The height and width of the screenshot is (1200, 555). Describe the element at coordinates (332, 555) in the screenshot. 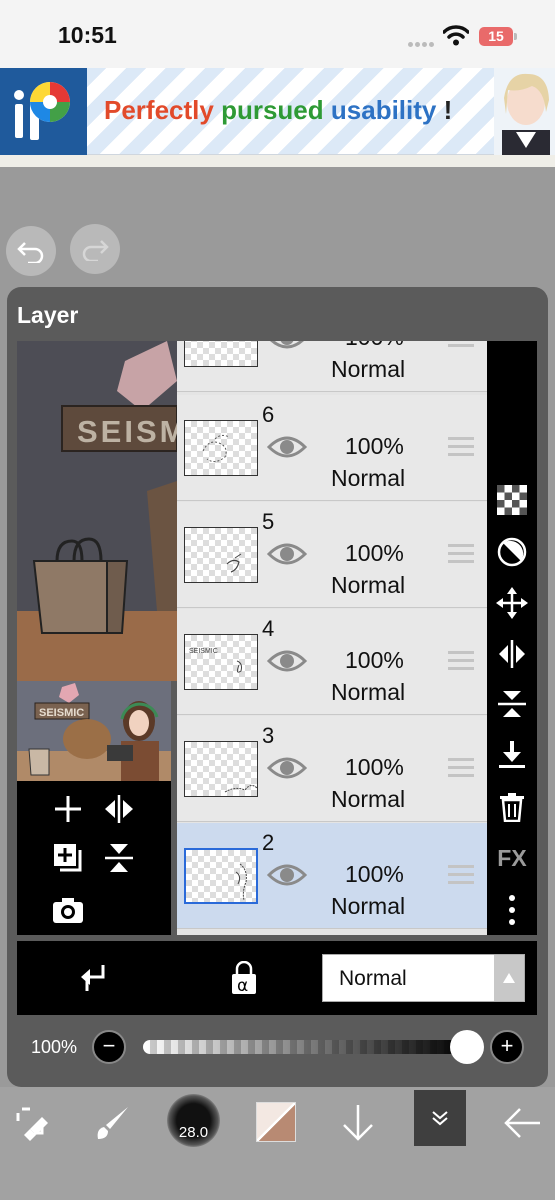

I see `layer-row-5: 5 100% Normal` at that location.